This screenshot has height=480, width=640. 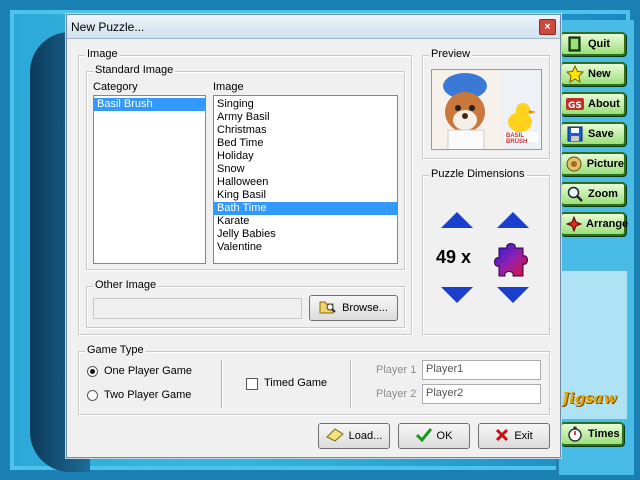 What do you see at coordinates (134, 70) in the screenshot?
I see `standard-image-legend: Standard Image` at bounding box center [134, 70].